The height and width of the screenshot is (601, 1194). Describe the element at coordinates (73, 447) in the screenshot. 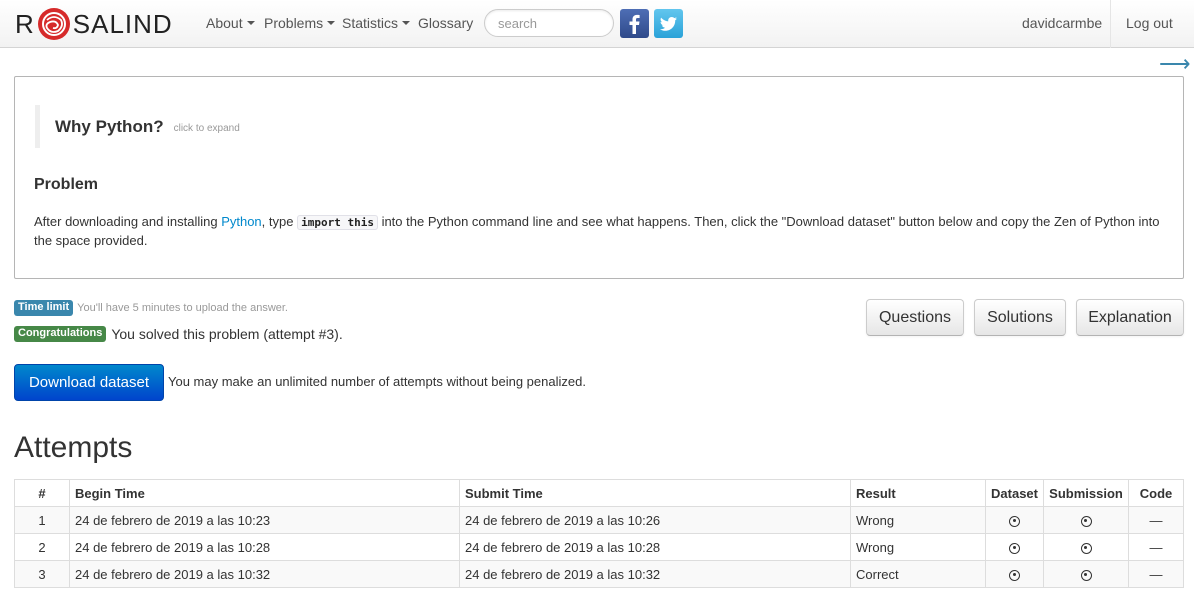

I see `attempts-heading: Attempts` at that location.